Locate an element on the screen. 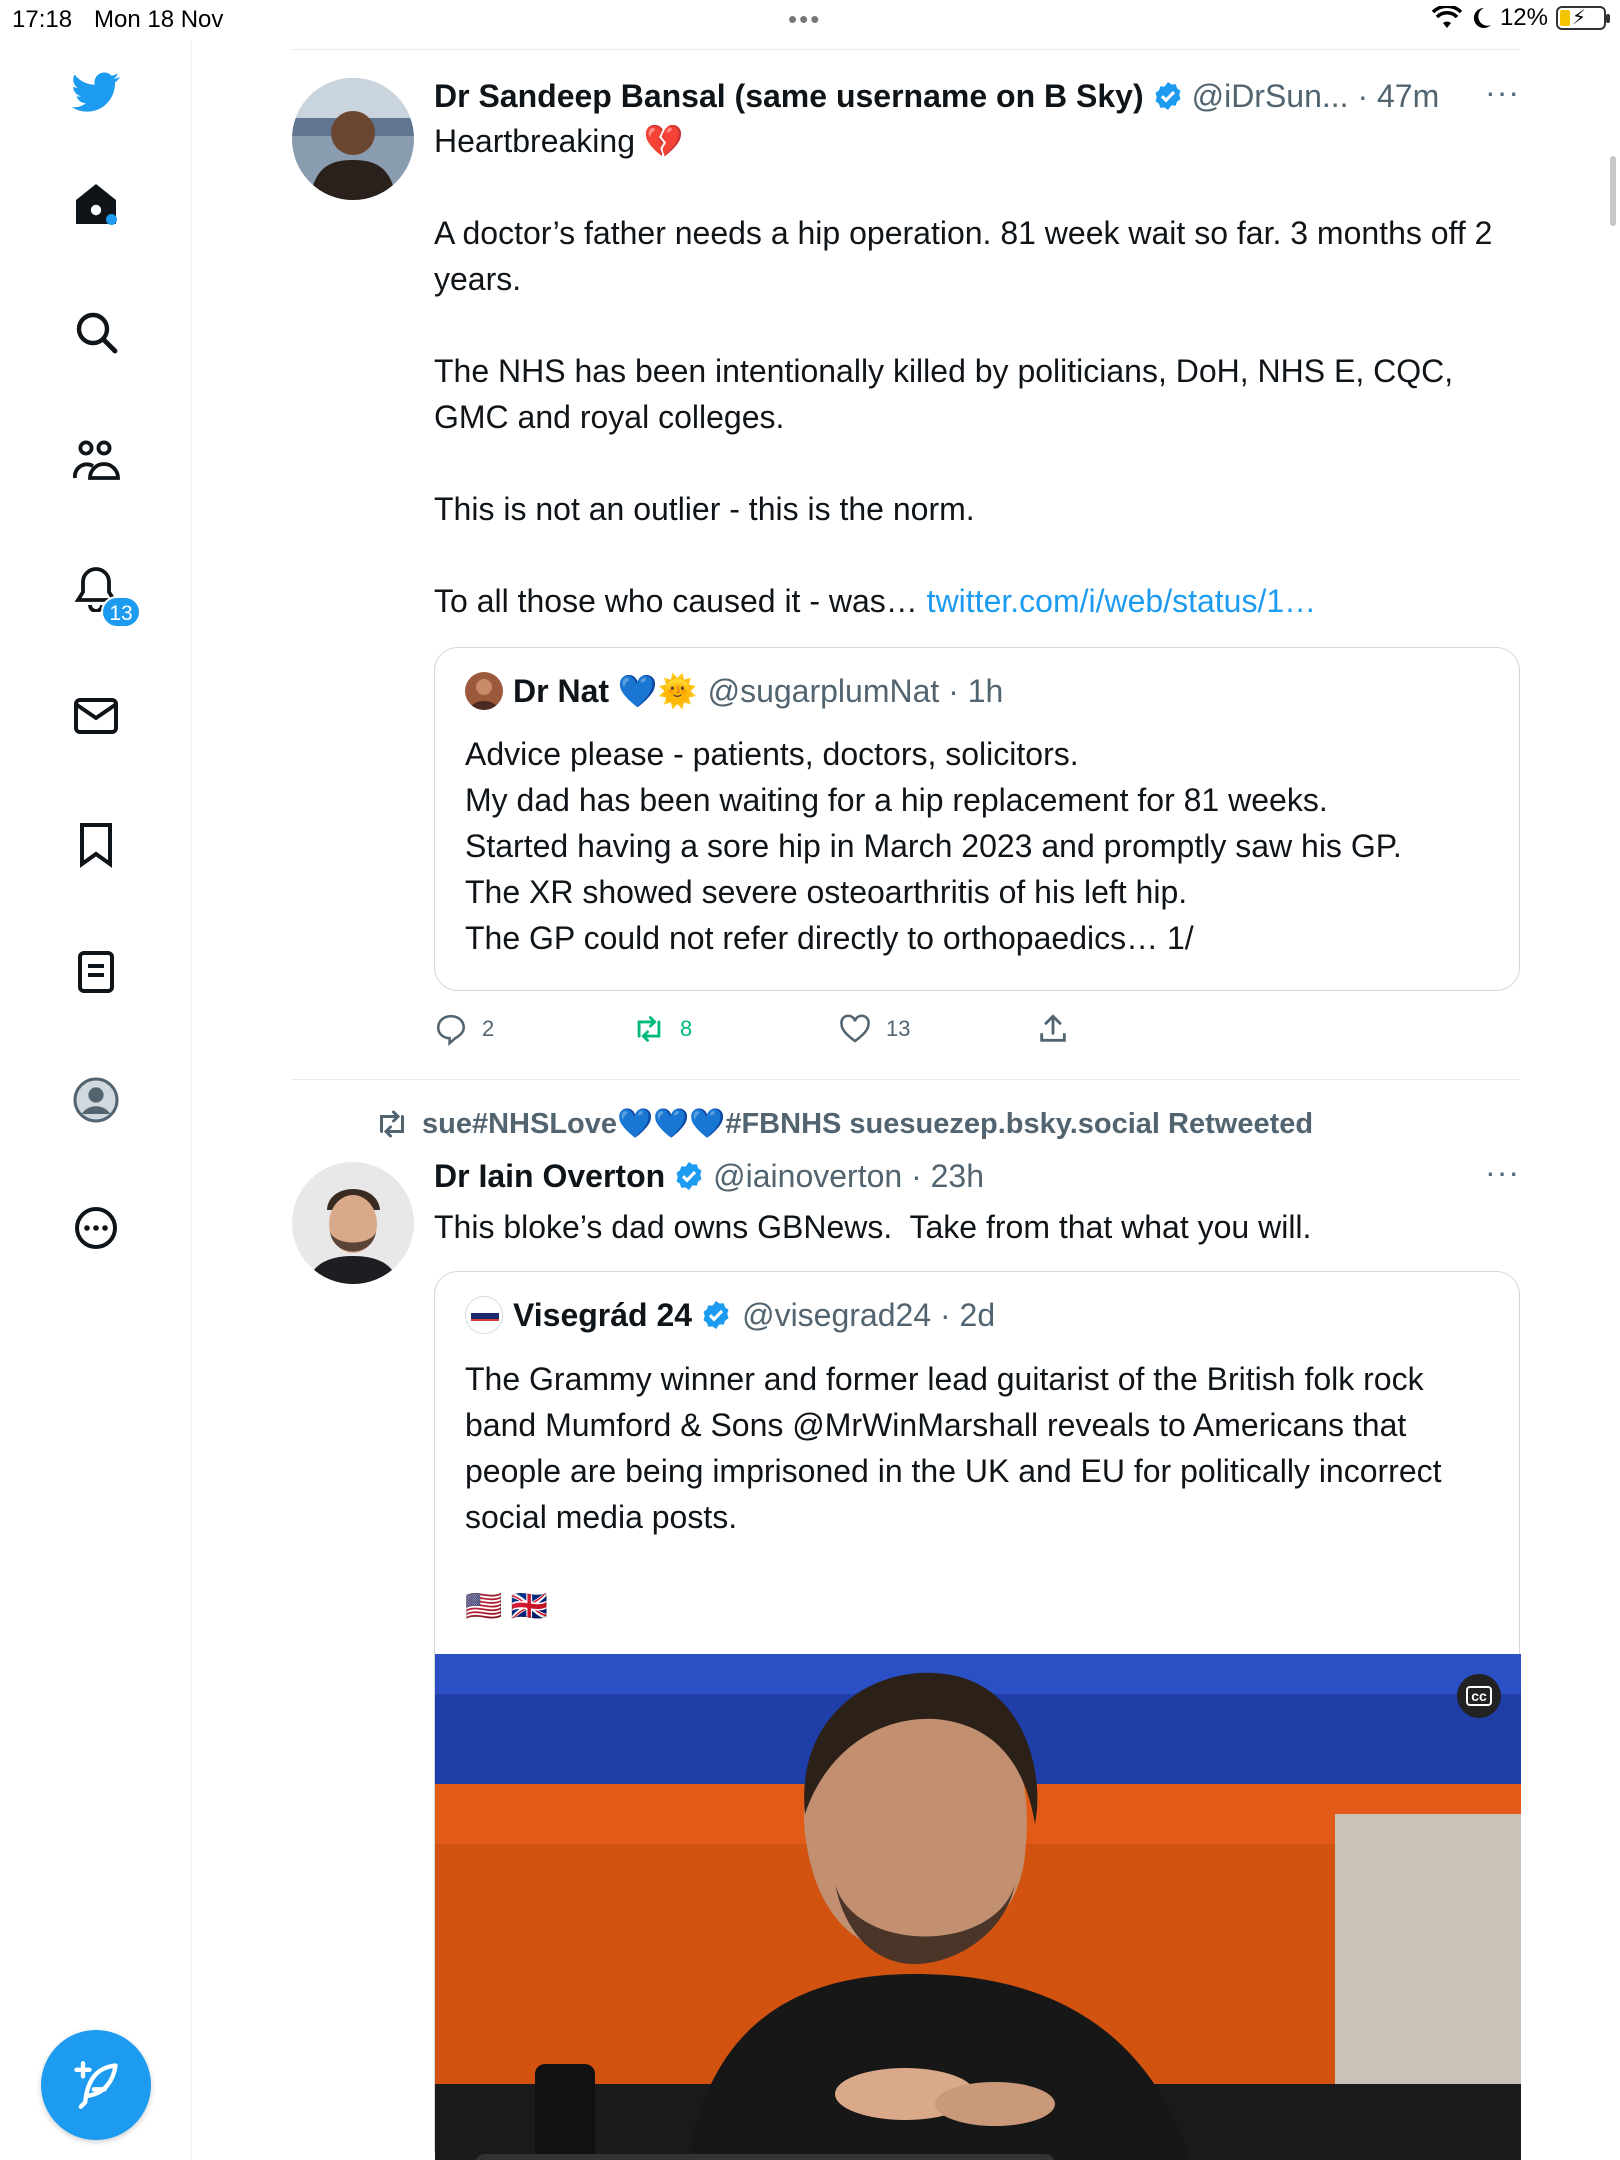 This screenshot has width=1620, height=2160. tweet-text: Heartbreaking 💔 is located at coordinates (974, 141).